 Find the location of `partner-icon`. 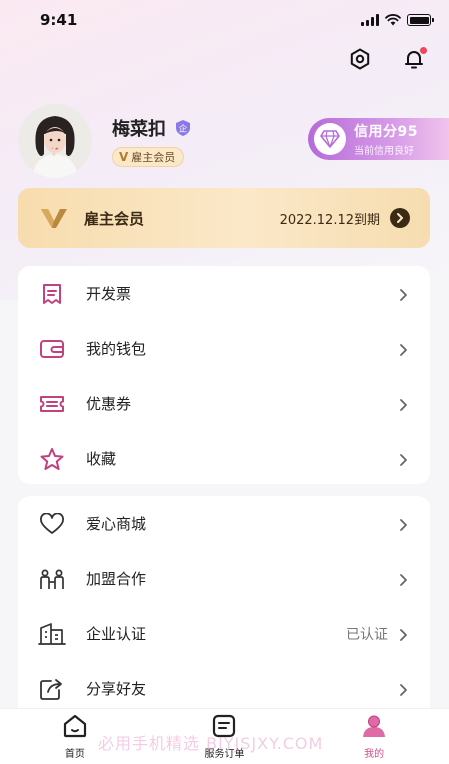

partner-icon is located at coordinates (52, 579).